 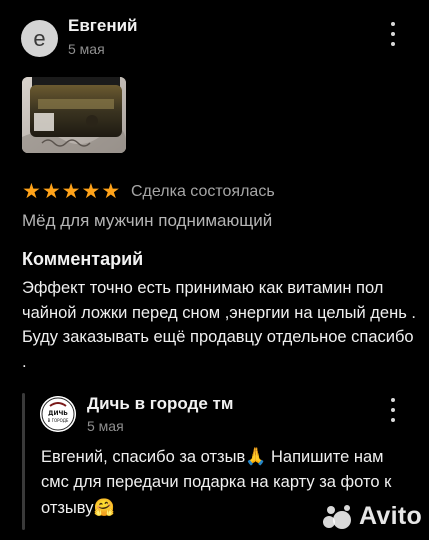 What do you see at coordinates (256, 456) in the screenshot?
I see `folded-hands-icon: 🙏` at bounding box center [256, 456].